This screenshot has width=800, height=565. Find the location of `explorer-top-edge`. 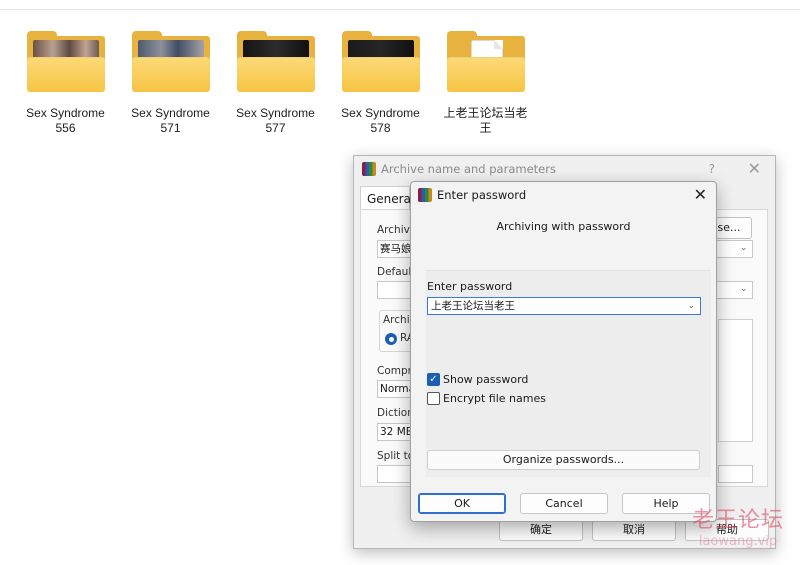

explorer-top-edge is located at coordinates (400, 5).